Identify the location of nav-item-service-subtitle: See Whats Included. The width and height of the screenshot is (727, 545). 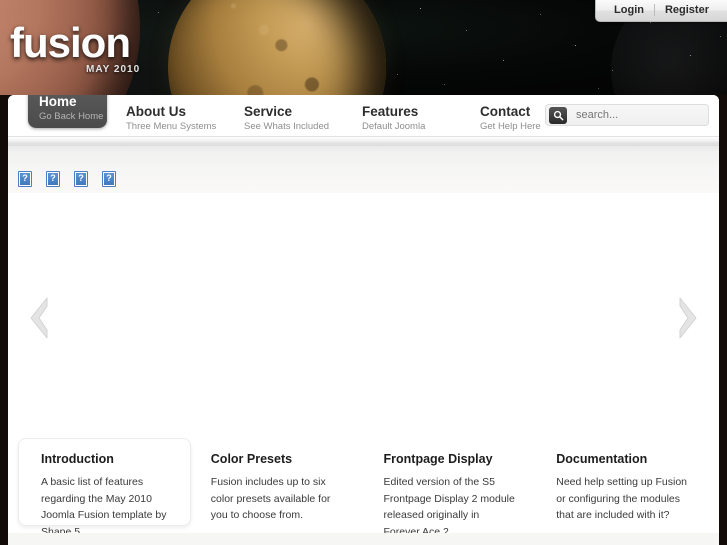
(287, 127).